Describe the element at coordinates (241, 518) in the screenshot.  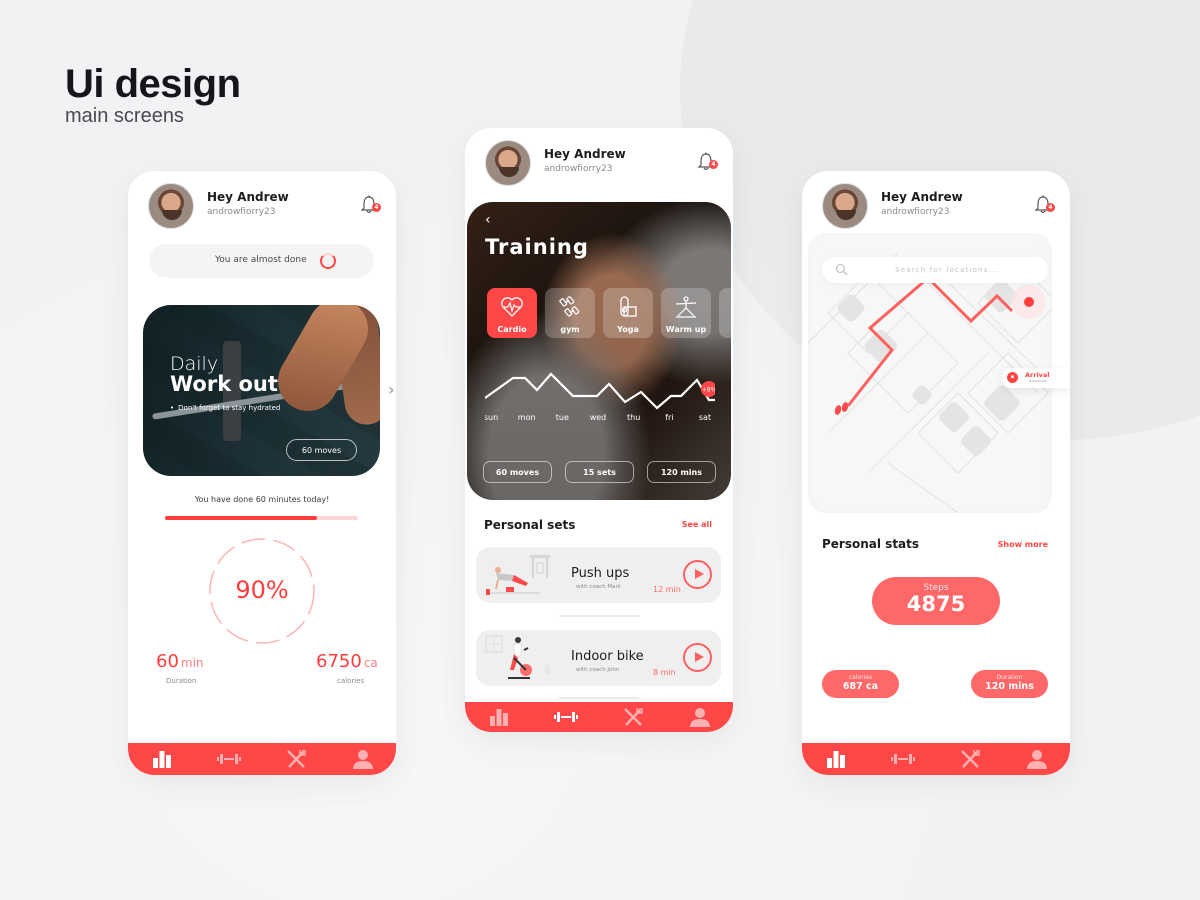
I see `progress-fill` at that location.